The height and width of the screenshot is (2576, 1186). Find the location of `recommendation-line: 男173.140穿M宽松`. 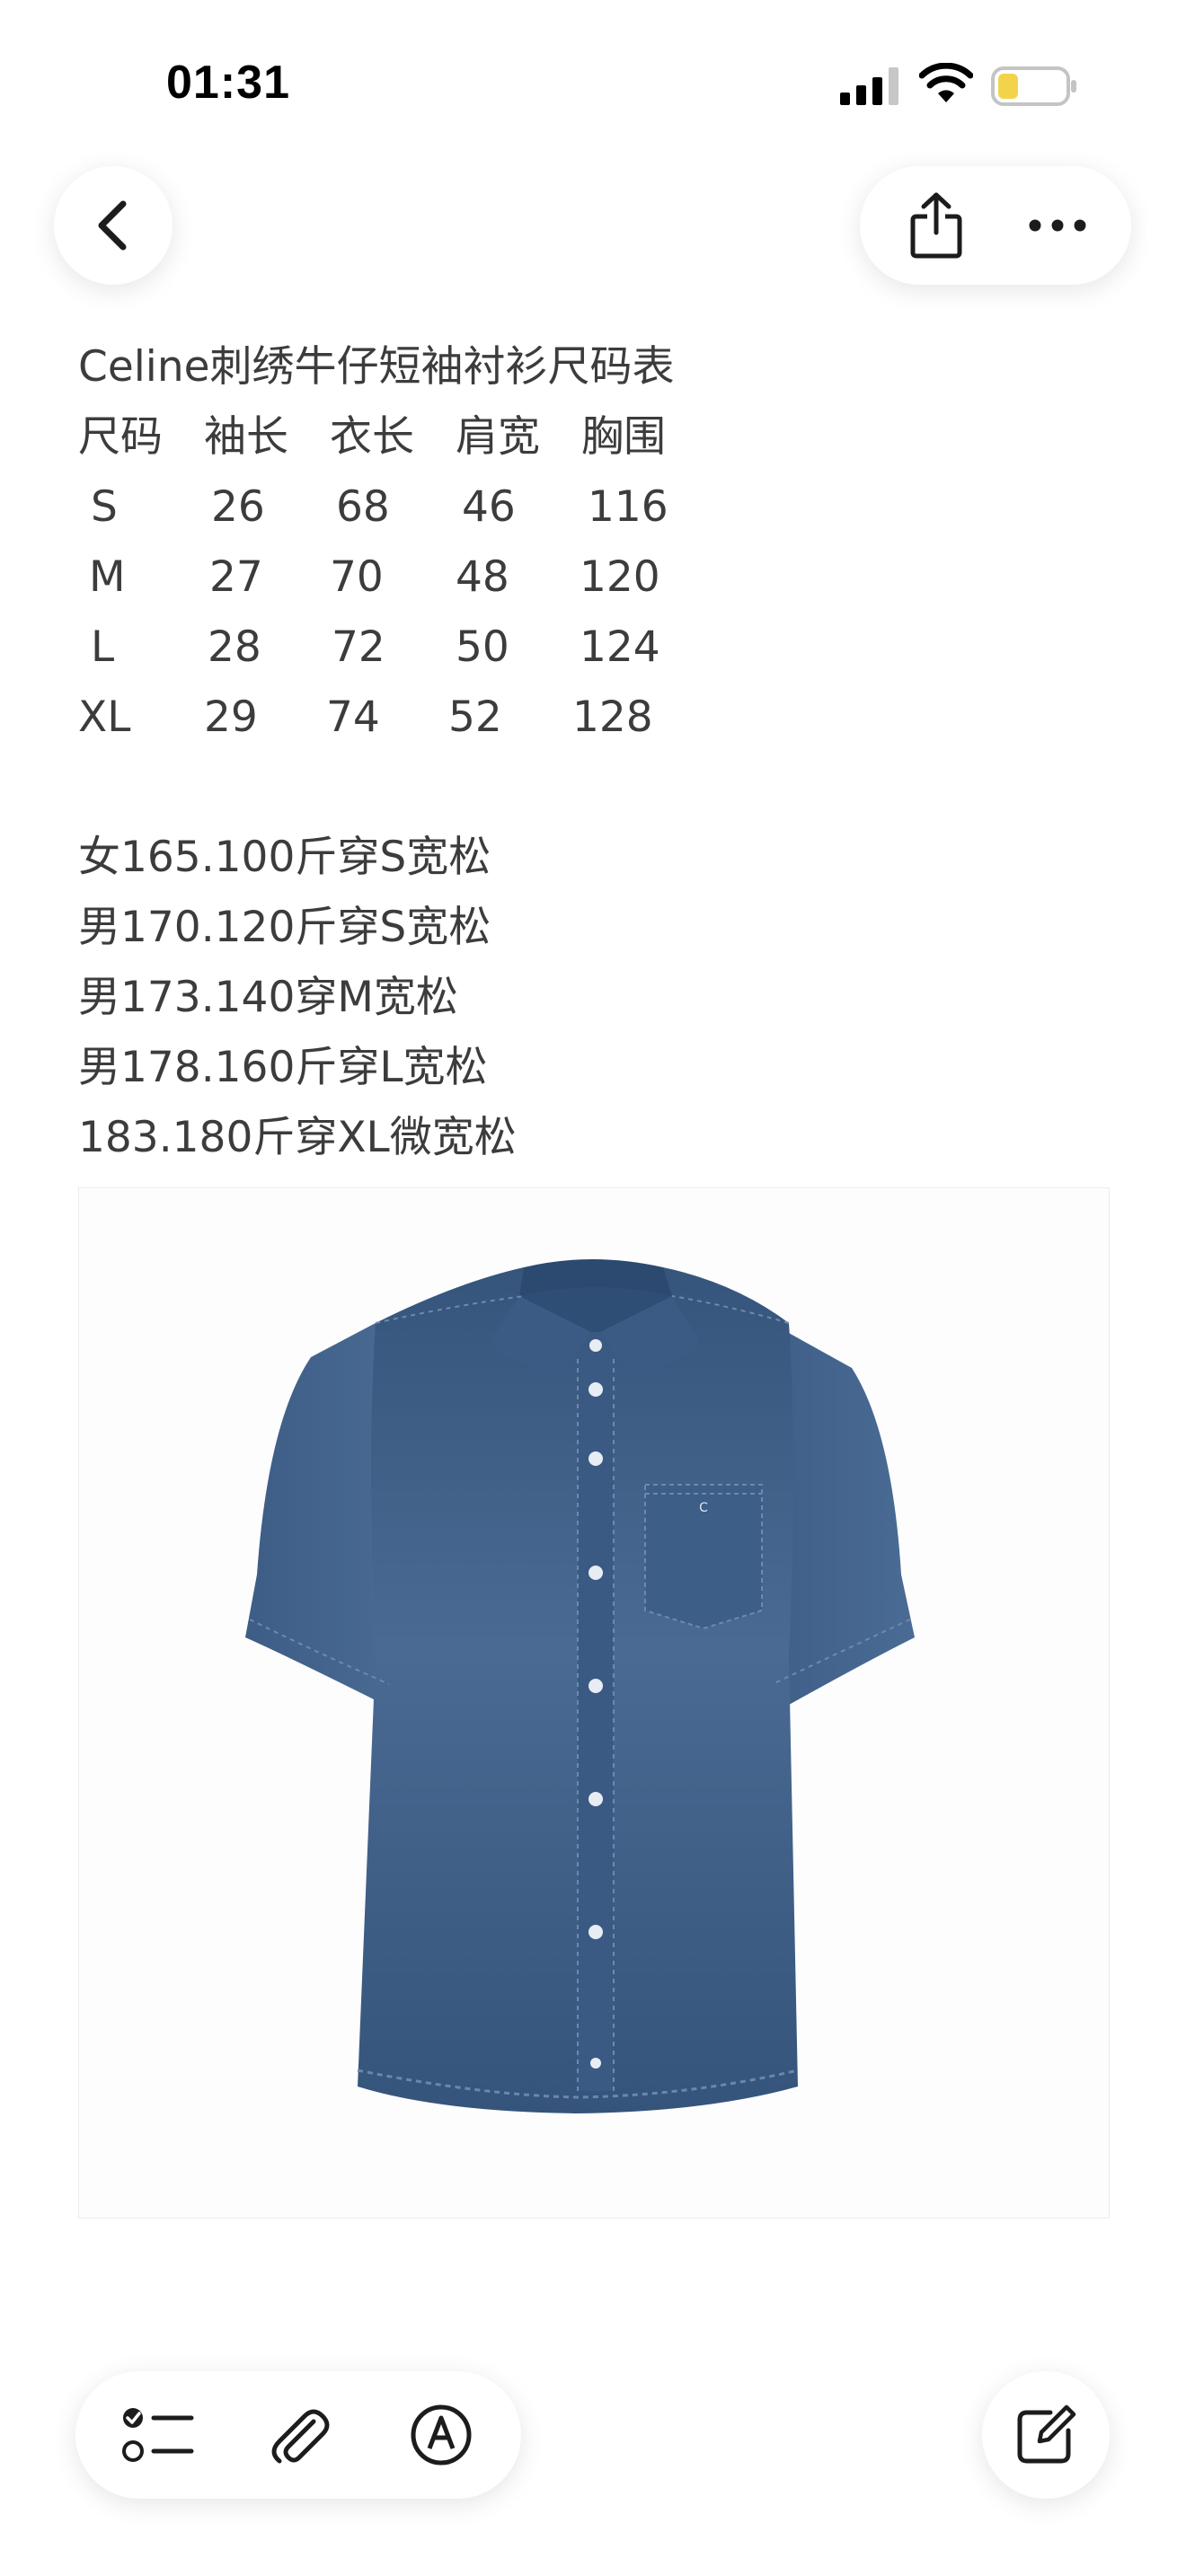

recommendation-line: 男173.140穿M宽松 is located at coordinates (268, 997).